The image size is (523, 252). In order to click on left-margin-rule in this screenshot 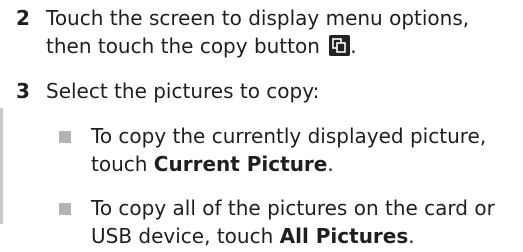, I will do `click(1, 166)`.